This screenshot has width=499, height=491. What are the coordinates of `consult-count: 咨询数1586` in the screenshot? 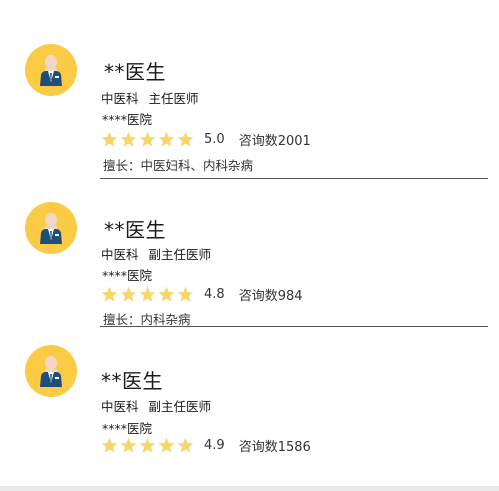 It's located at (274, 447).